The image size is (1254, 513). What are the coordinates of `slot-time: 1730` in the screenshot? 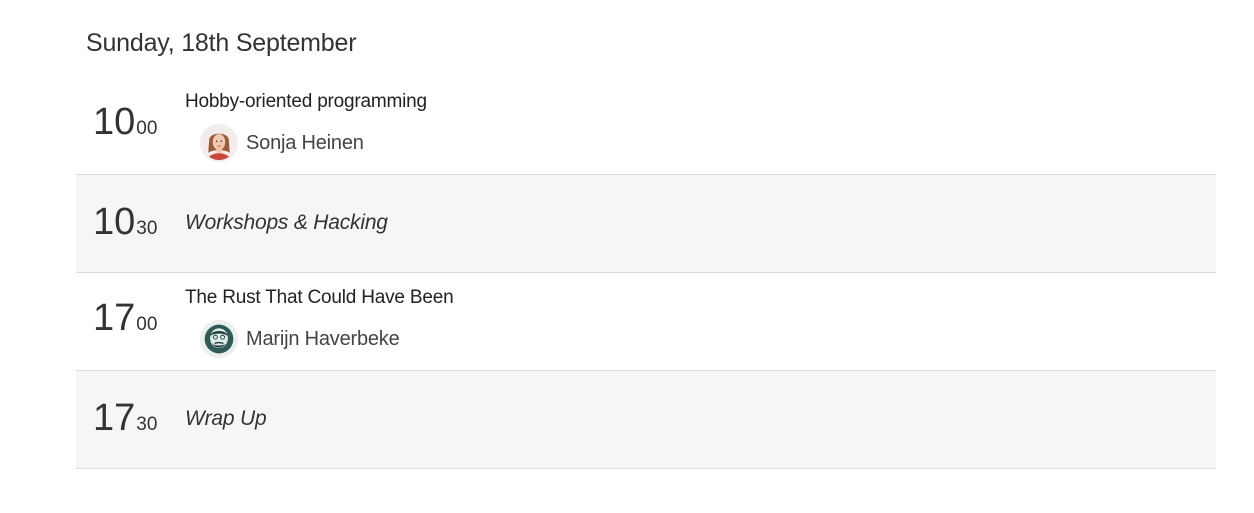 It's located at (125, 421).